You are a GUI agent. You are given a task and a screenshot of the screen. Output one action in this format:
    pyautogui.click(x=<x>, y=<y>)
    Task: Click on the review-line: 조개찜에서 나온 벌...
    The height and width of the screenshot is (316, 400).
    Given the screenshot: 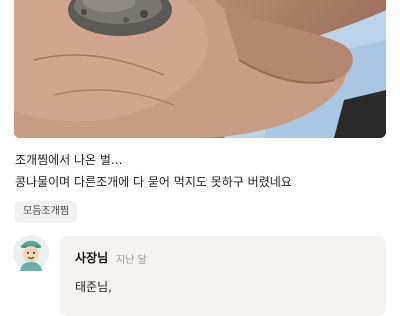 What is the action you would take?
    pyautogui.click(x=69, y=160)
    